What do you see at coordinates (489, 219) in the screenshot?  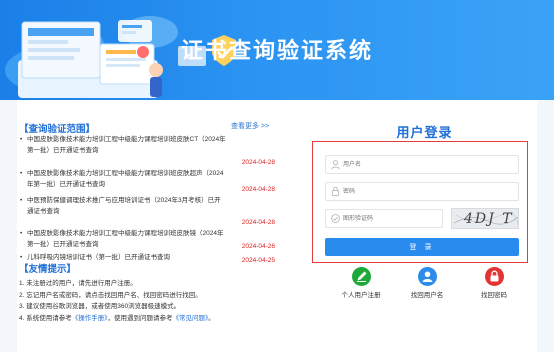 I see `captcha-text: 4DJ T` at bounding box center [489, 219].